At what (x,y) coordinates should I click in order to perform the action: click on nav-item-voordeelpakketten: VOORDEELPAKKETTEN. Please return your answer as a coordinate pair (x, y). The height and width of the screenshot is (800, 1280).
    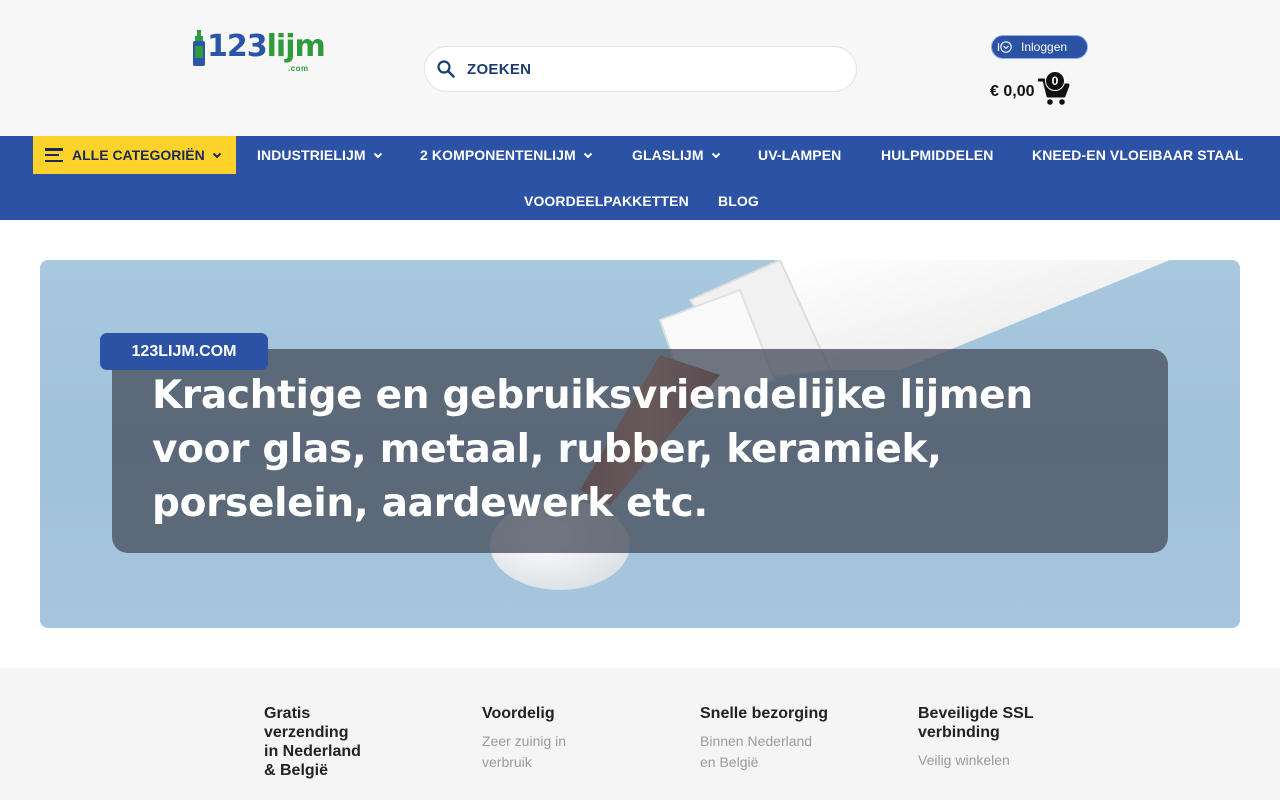
    Looking at the image, I should click on (606, 201).